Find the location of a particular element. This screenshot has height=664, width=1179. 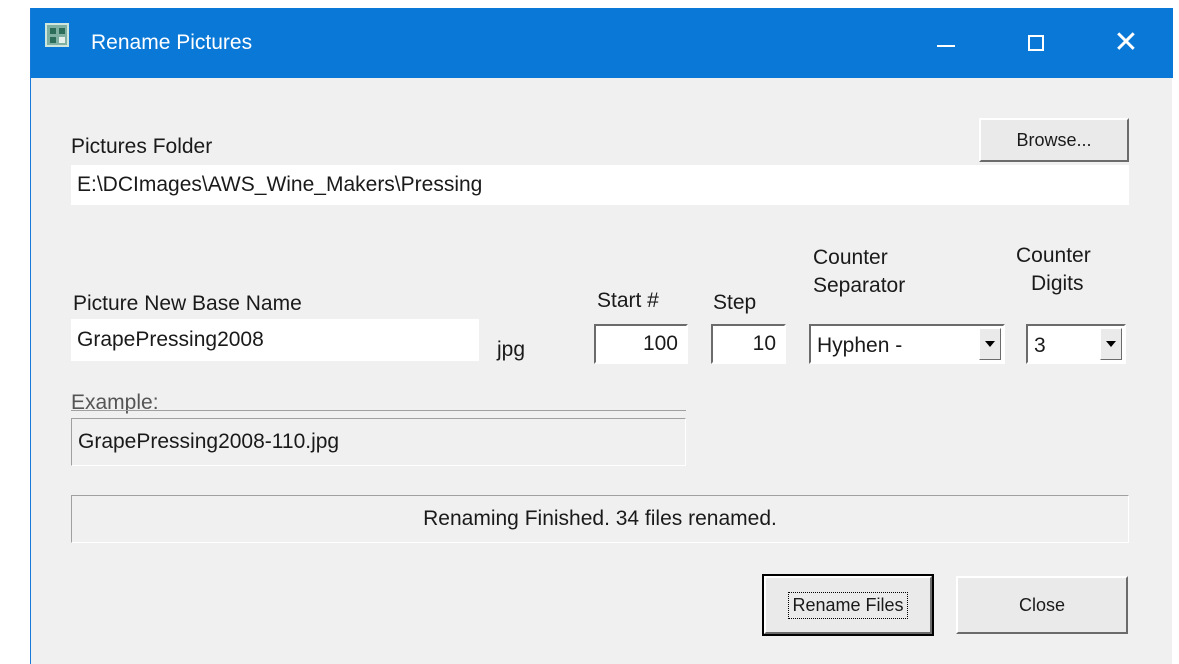

digits-dropdown-button is located at coordinates (1111, 344).